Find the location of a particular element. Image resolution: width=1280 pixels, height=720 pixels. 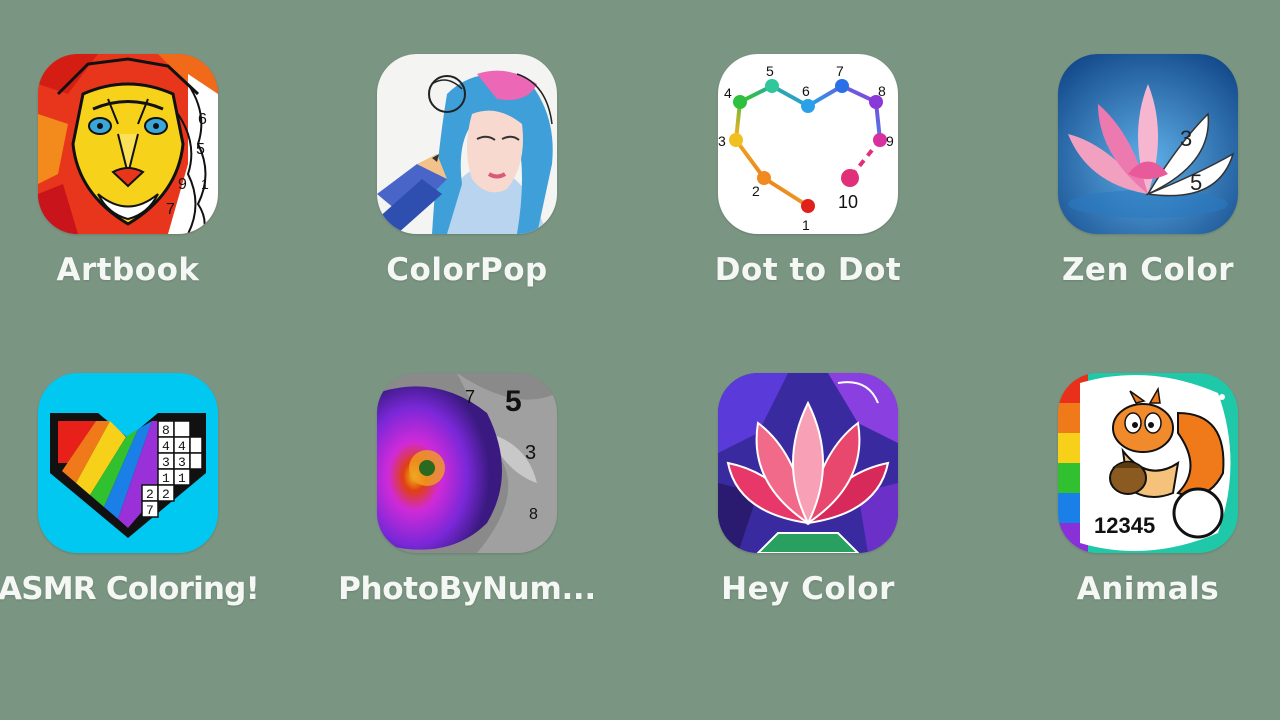

app-zen-color: 3 5 Zen Color is located at coordinates (1148, 171).